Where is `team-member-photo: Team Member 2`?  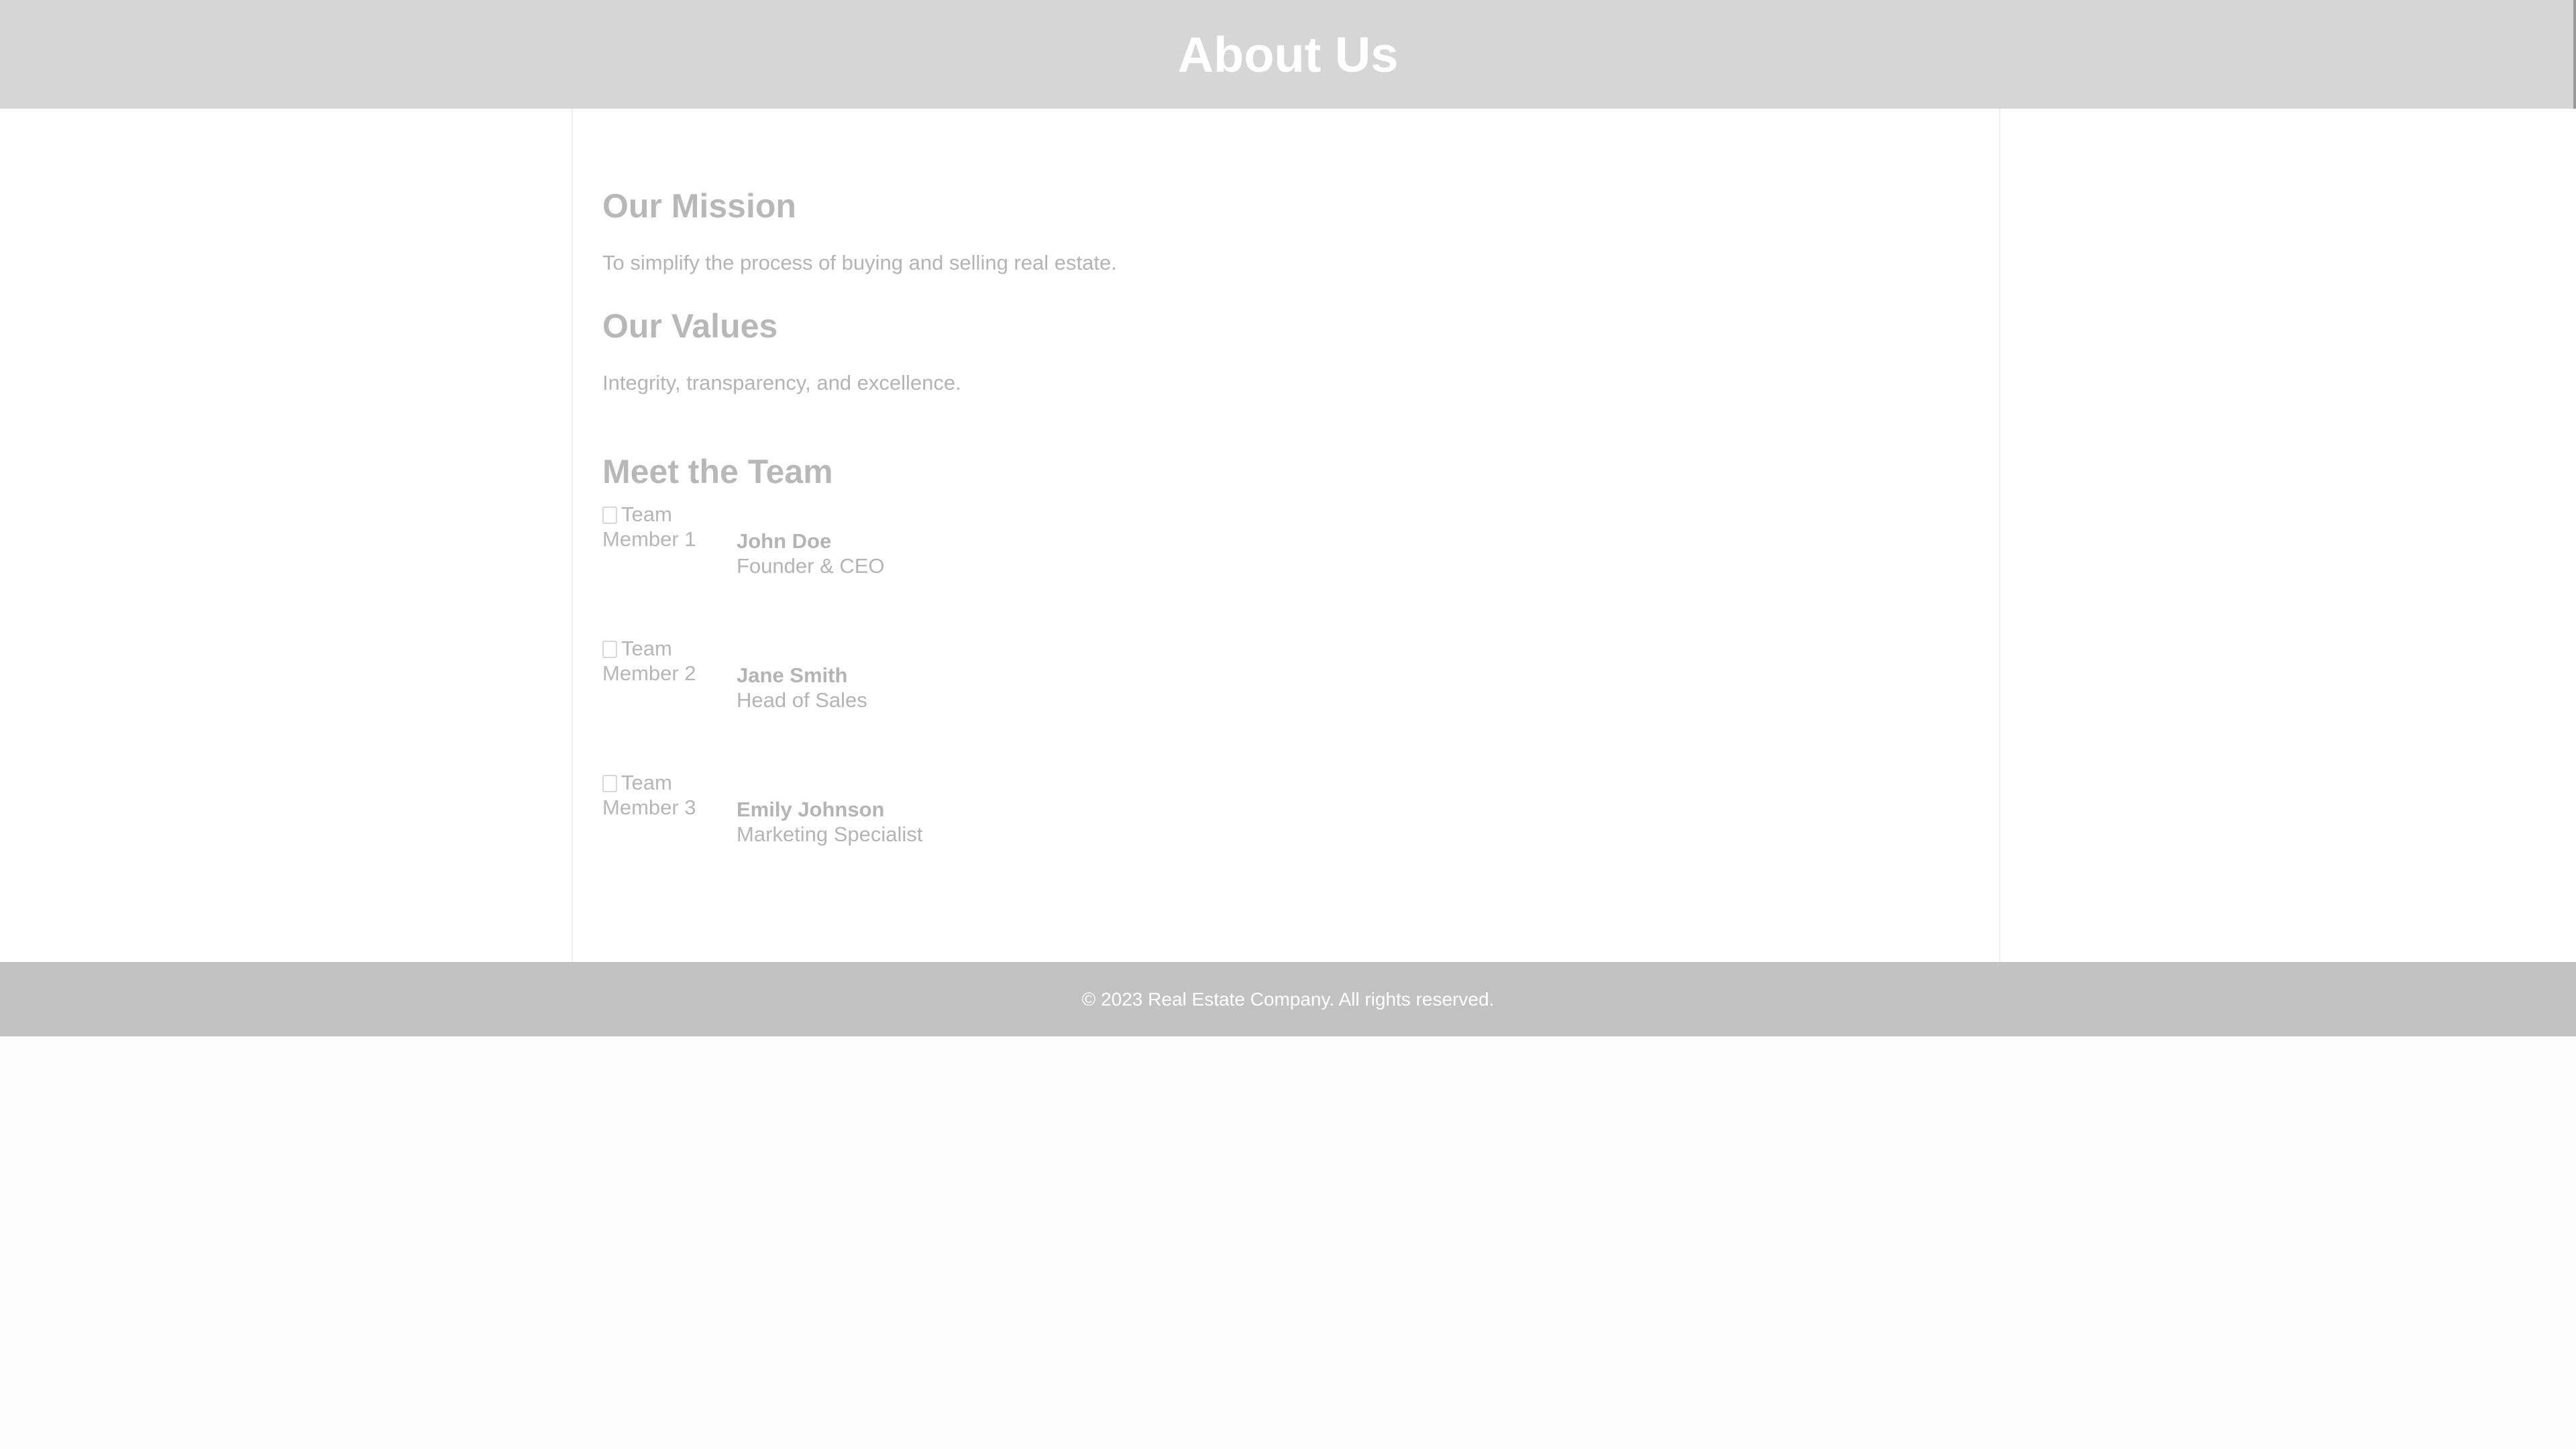 team-member-photo: Team Member 2 is located at coordinates (656, 676).